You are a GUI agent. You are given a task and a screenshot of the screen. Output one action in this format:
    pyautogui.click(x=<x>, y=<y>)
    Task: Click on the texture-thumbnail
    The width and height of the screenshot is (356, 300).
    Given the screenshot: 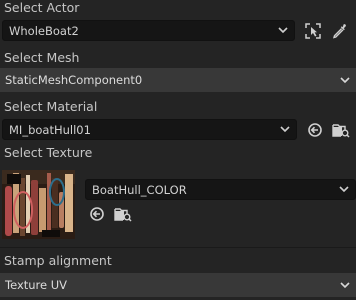 What is the action you would take?
    pyautogui.click(x=38, y=204)
    